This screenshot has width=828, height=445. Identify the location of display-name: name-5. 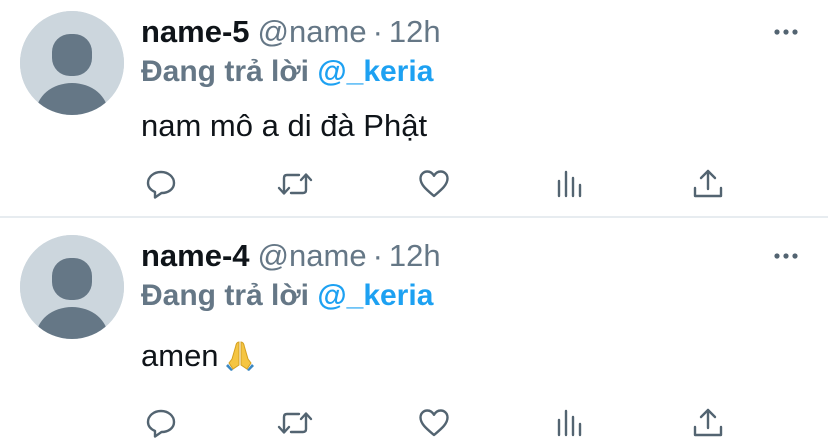
(195, 31).